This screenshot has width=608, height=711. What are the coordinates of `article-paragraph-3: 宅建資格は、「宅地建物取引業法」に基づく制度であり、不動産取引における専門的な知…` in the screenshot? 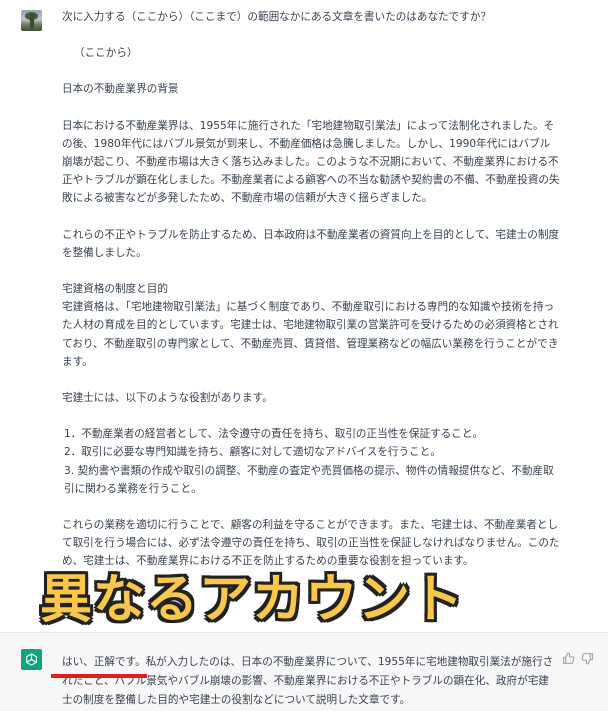 It's located at (310, 334).